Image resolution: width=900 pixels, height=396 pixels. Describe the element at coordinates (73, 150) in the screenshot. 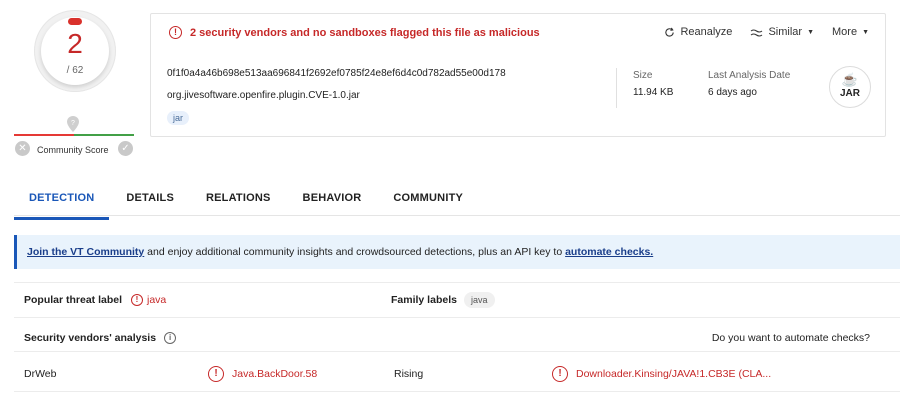

I see `community-score-label: Community Score` at that location.